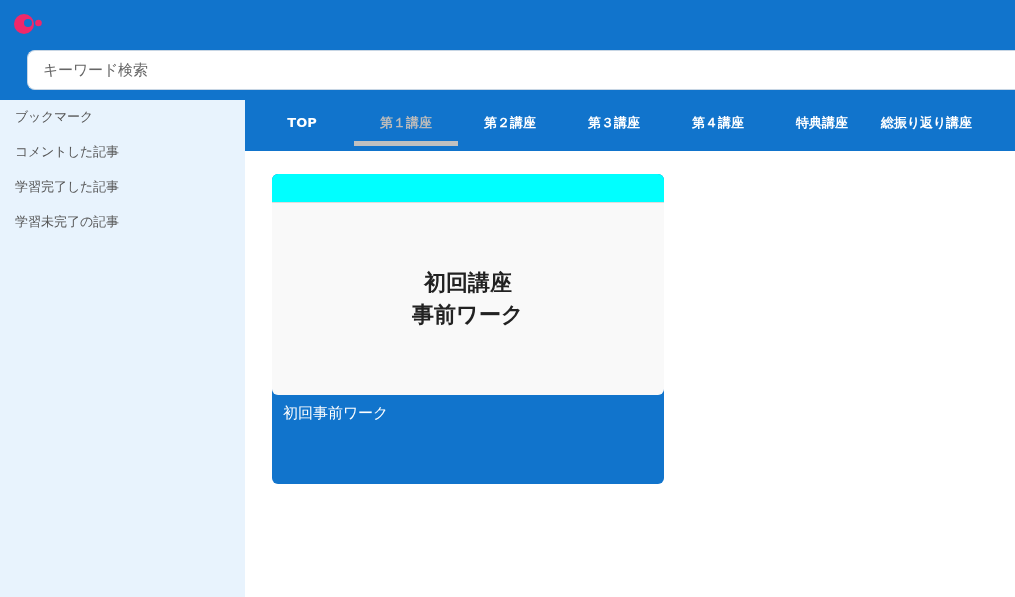 The width and height of the screenshot is (1015, 597). Describe the element at coordinates (614, 123) in the screenshot. I see `tab: 第３講座` at that location.